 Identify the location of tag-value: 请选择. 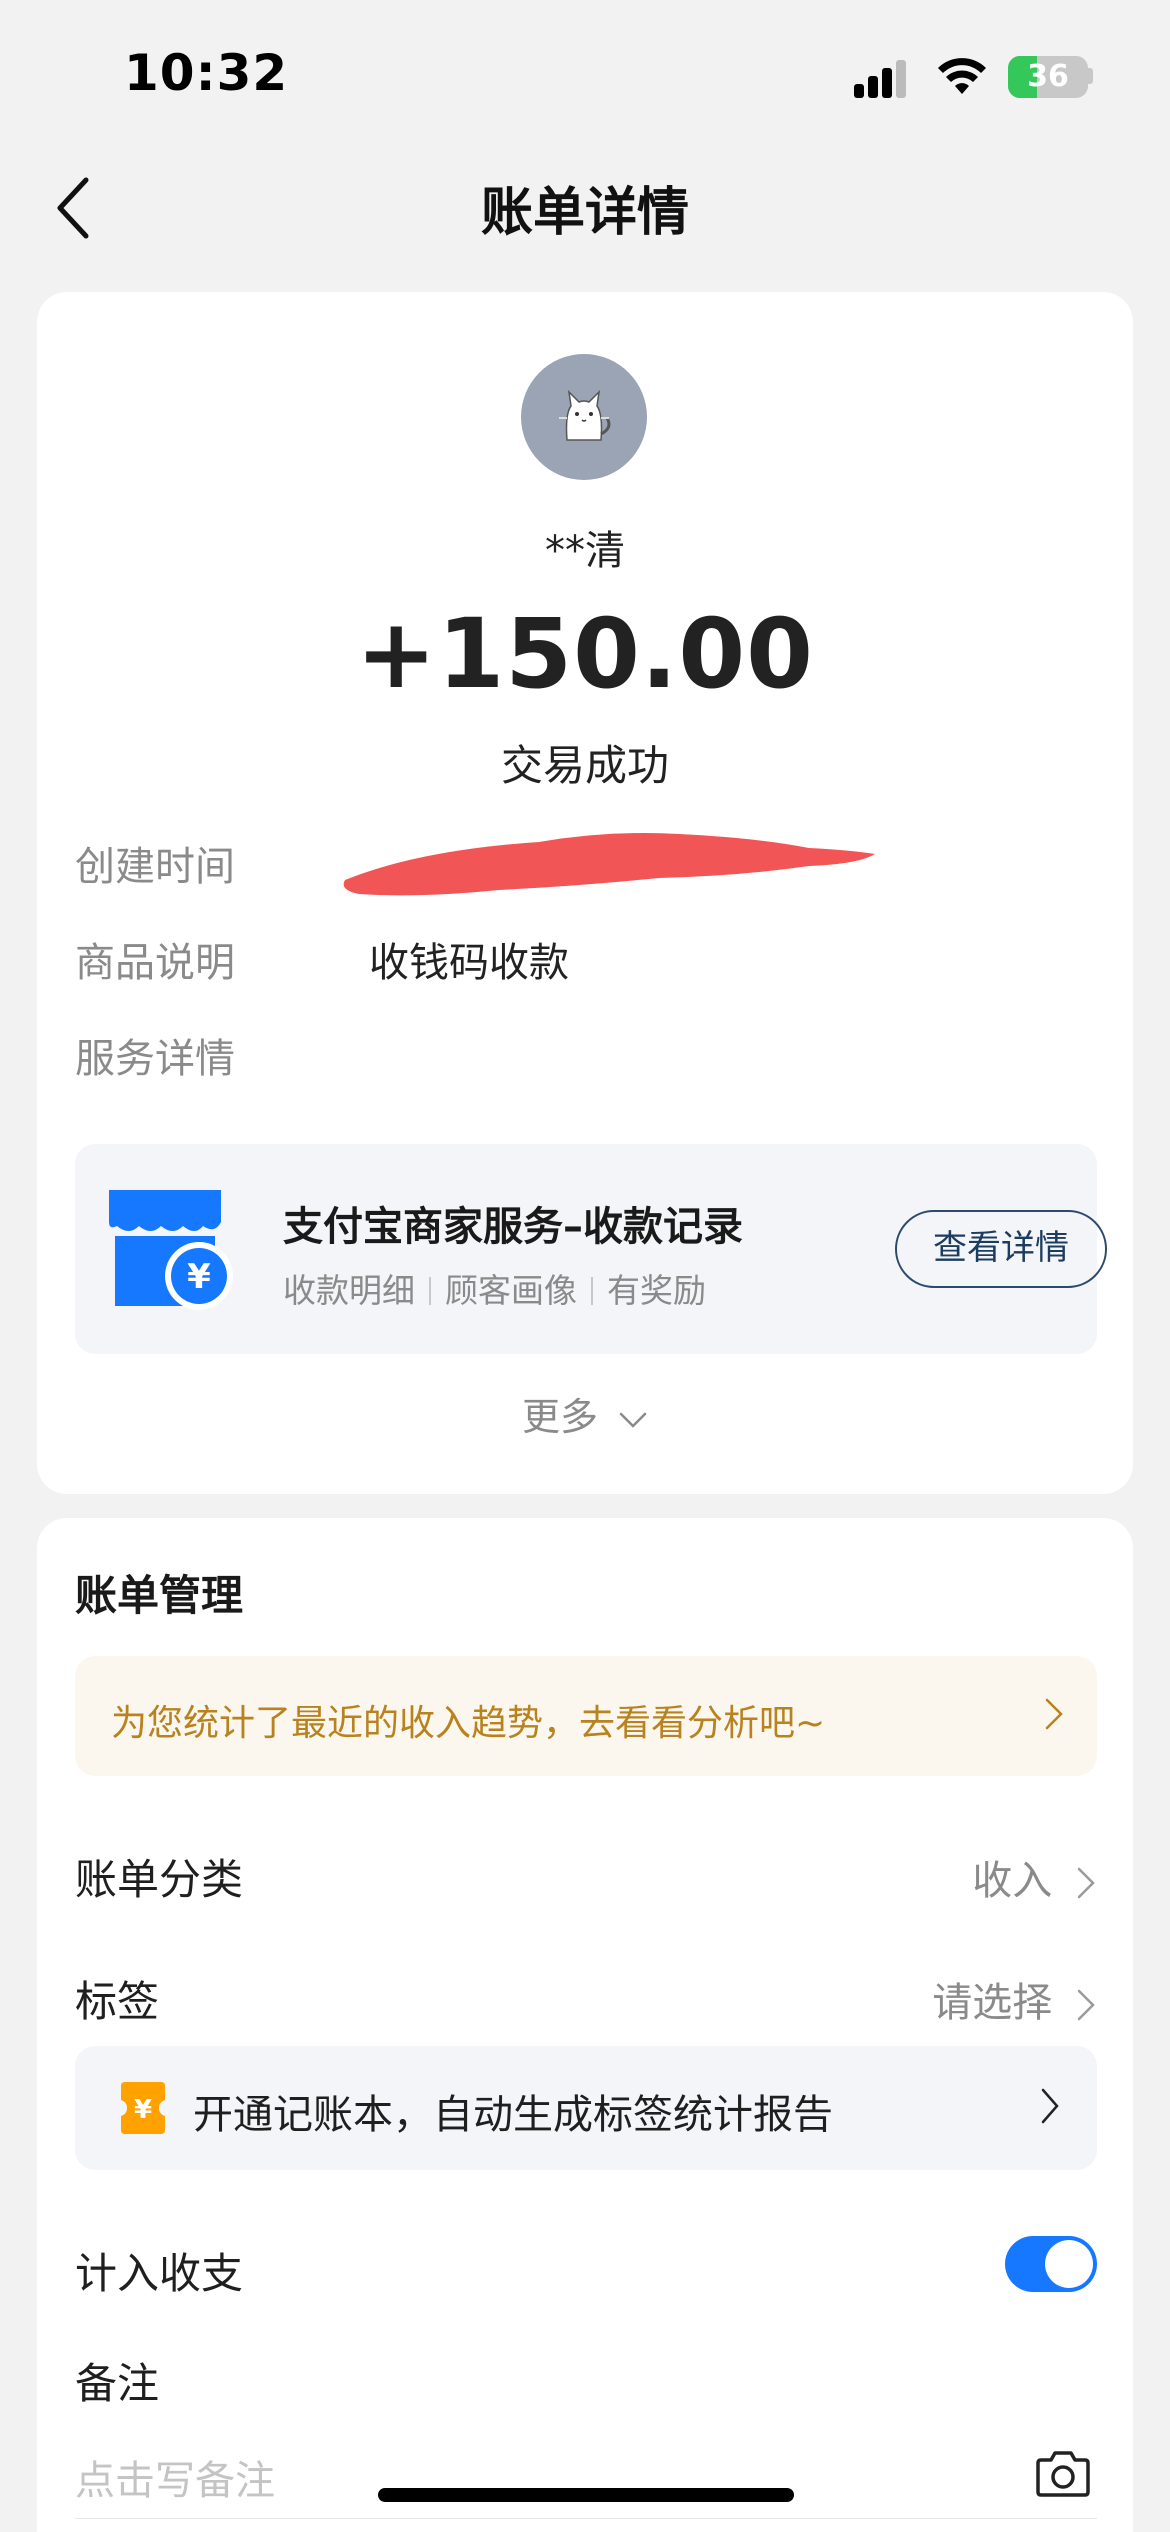
(992, 2003).